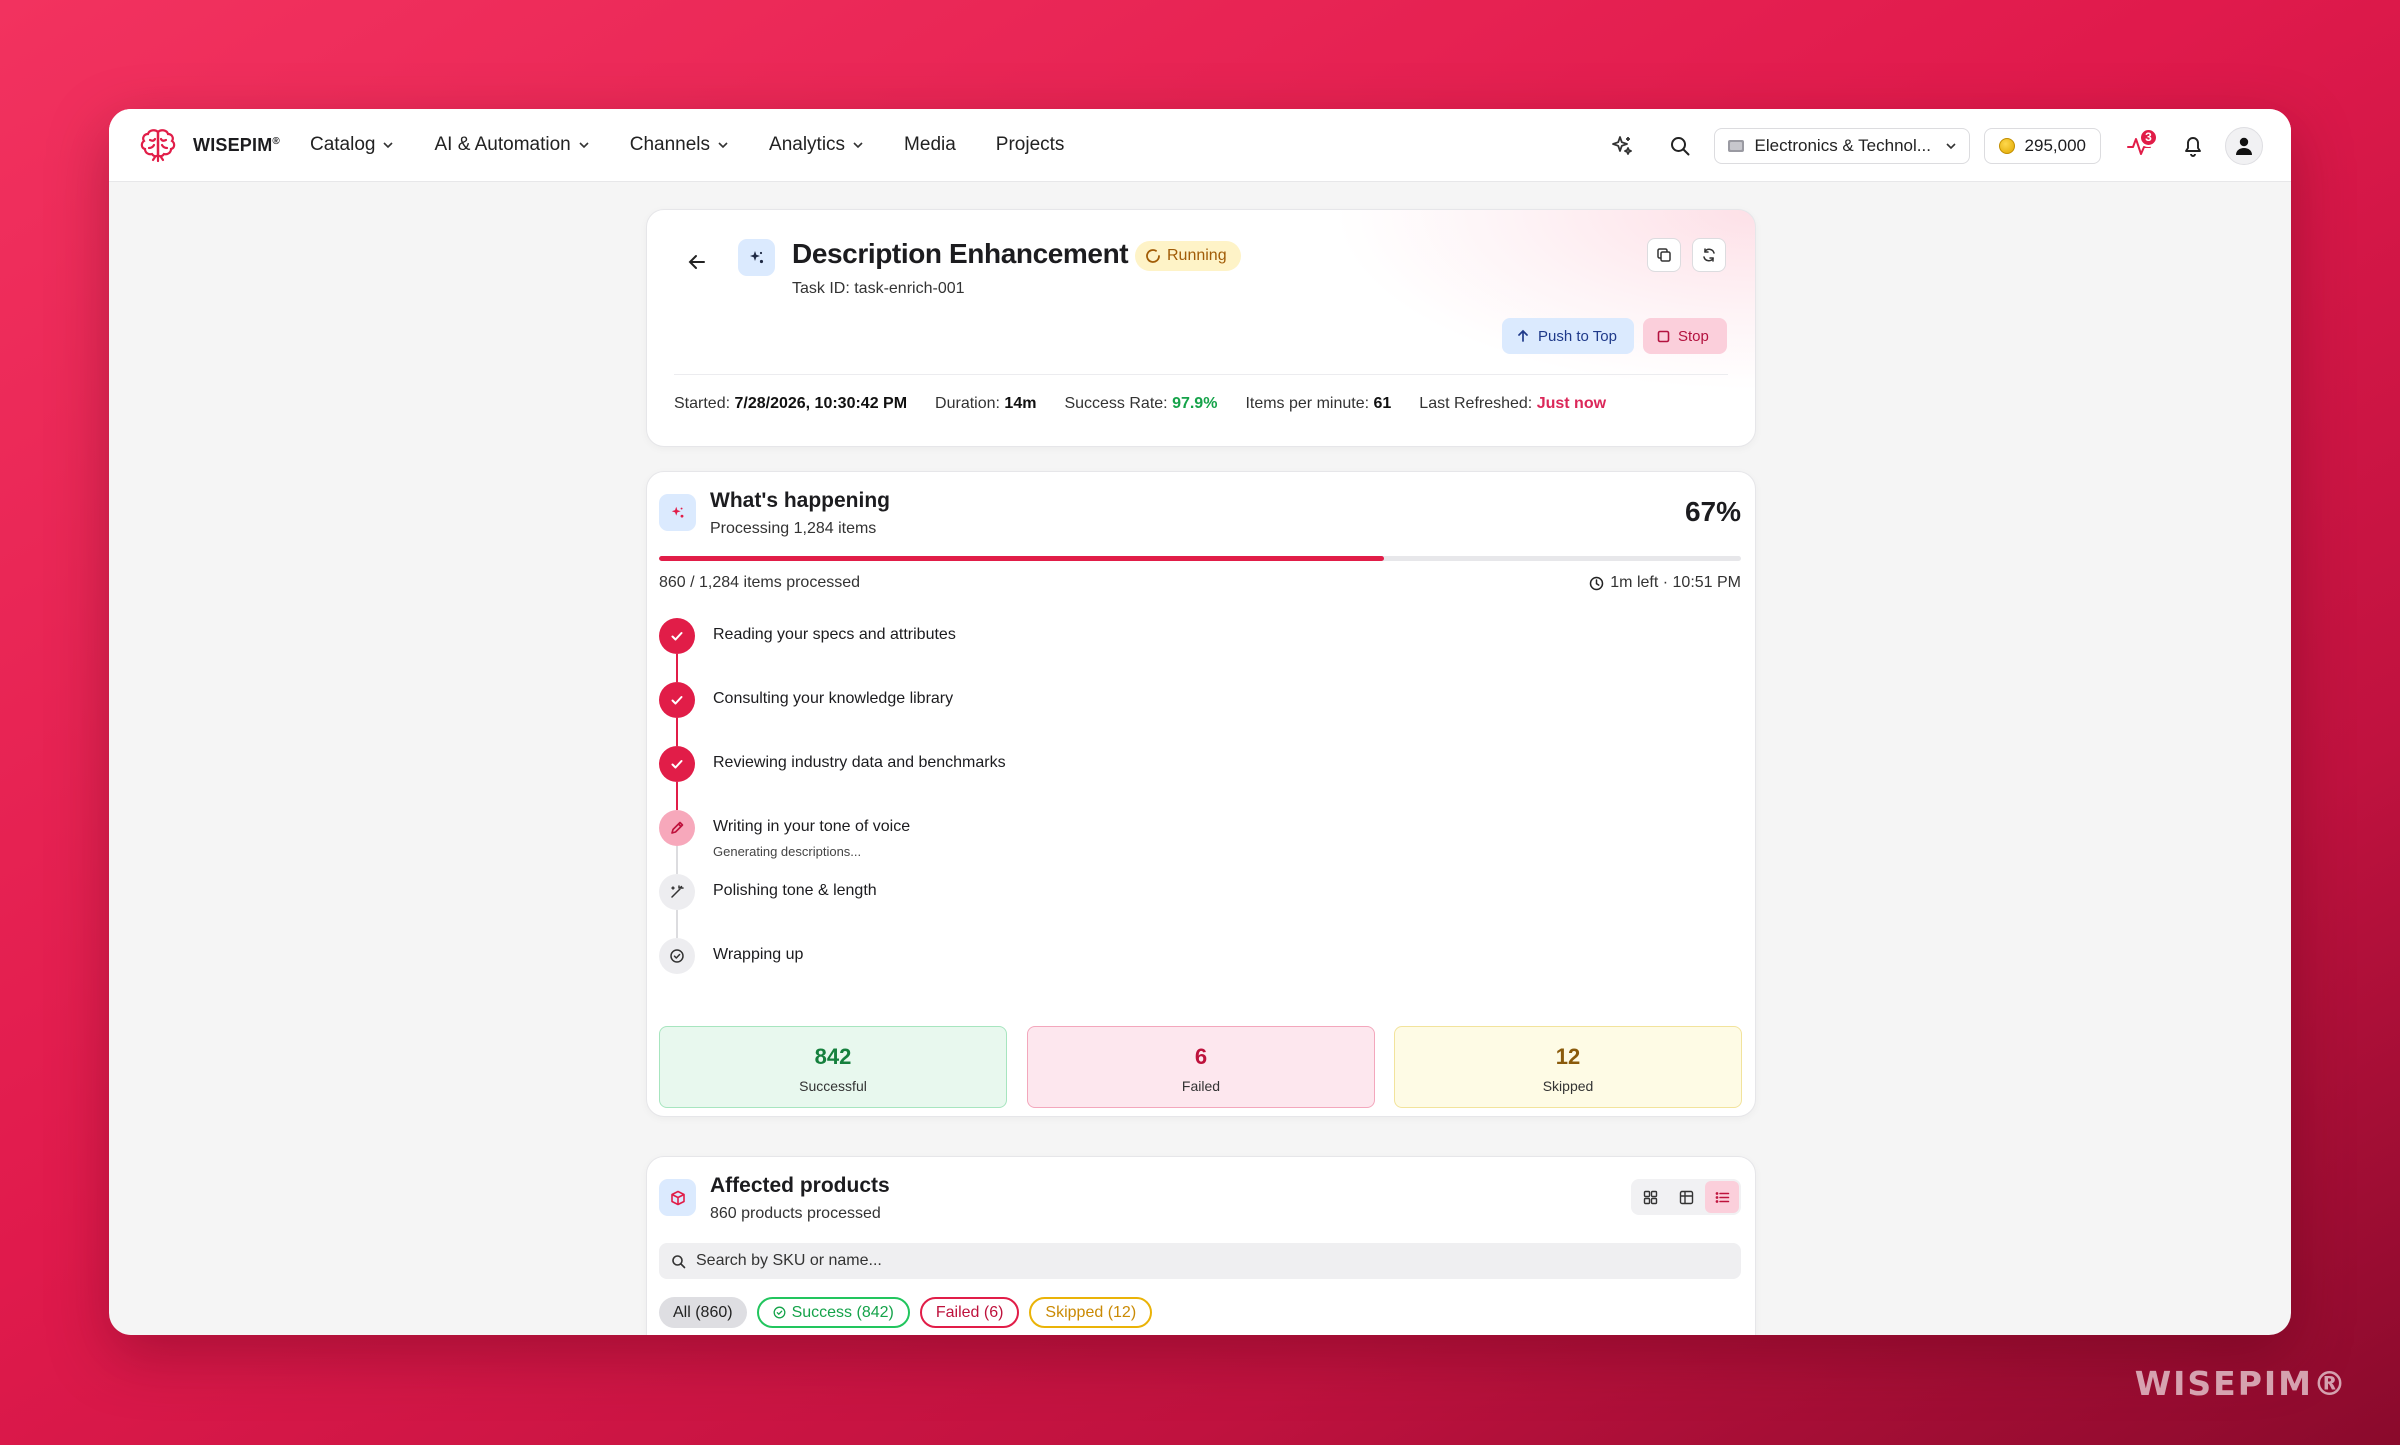 Image resolution: width=2400 pixels, height=1445 pixels. What do you see at coordinates (760, 582) in the screenshot?
I see `items-processed: 860 / 1,284 items processed` at bounding box center [760, 582].